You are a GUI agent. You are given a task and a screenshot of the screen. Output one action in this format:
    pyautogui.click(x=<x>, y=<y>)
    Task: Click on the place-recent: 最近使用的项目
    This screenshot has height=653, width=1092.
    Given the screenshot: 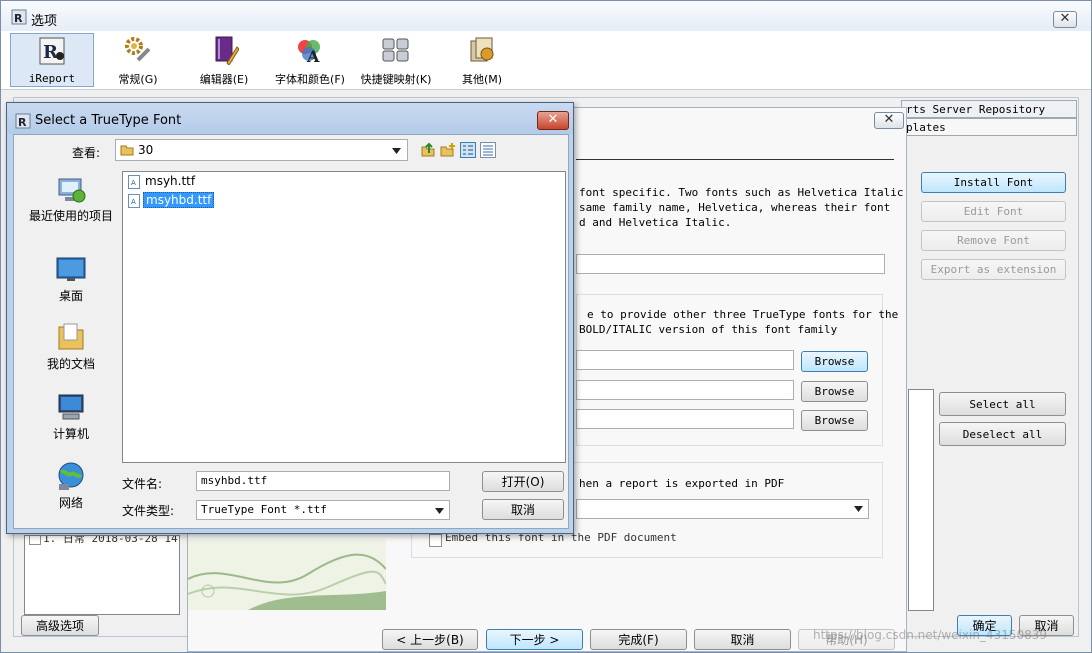 What is the action you would take?
    pyautogui.click(x=71, y=198)
    